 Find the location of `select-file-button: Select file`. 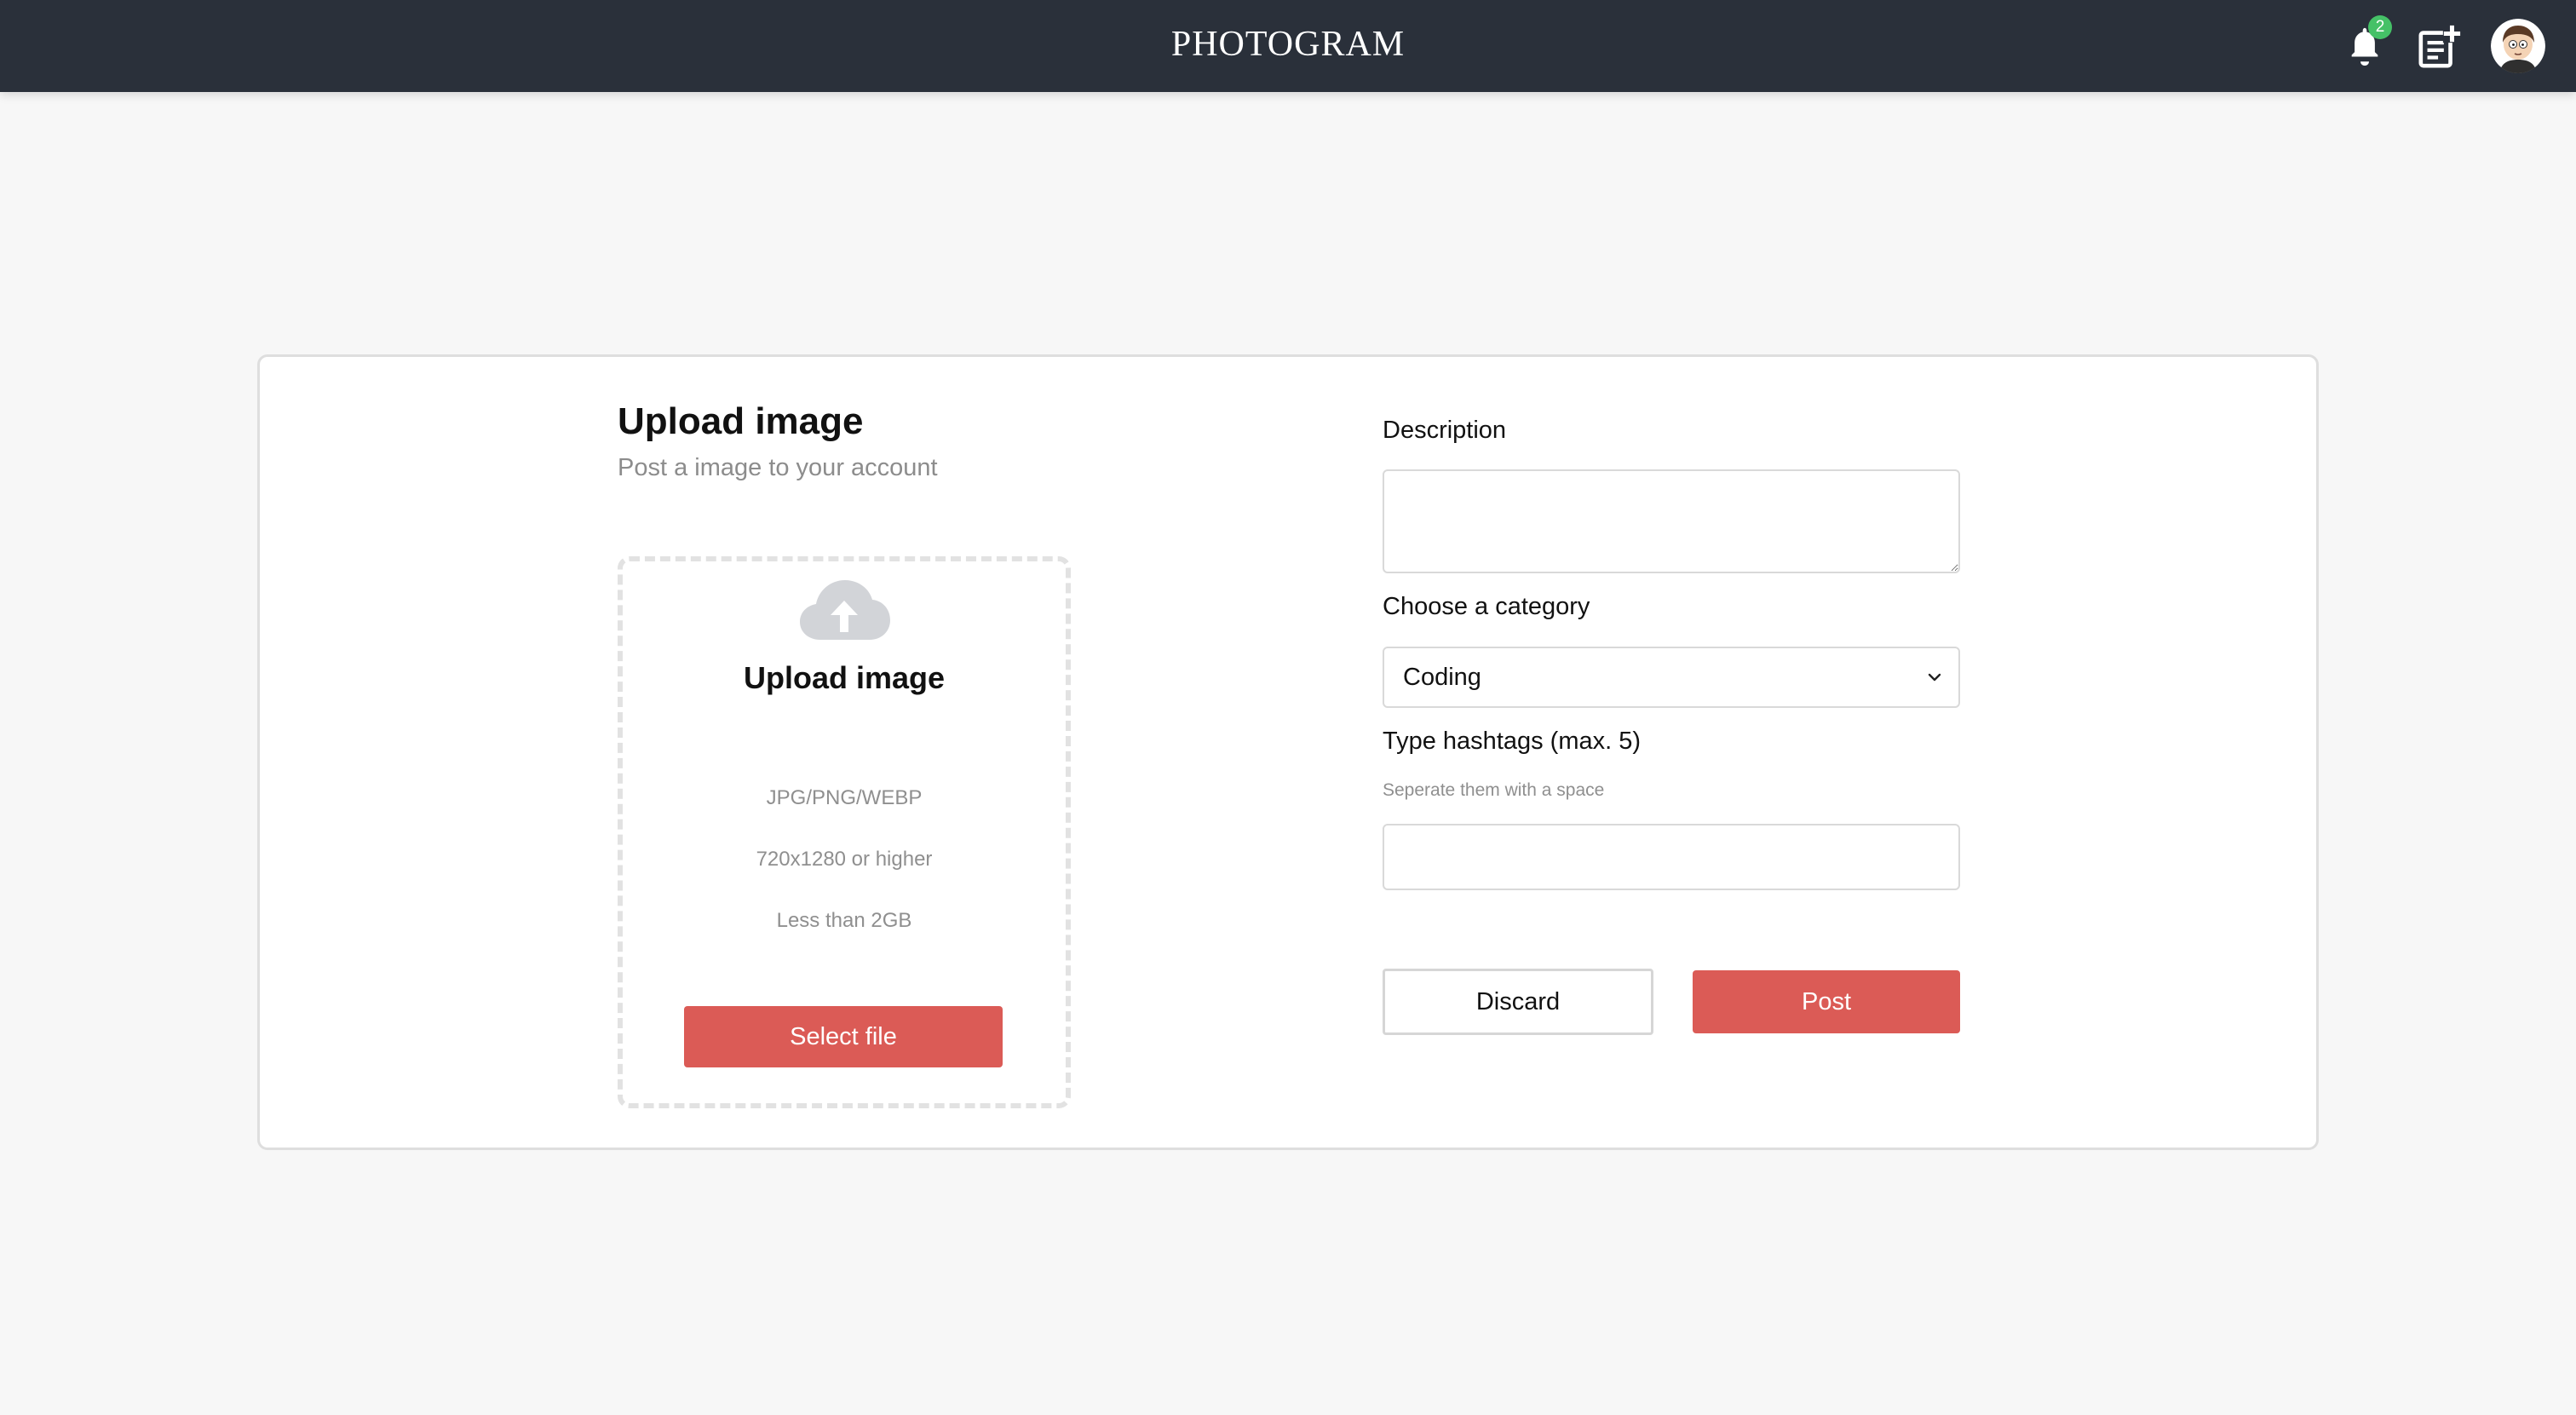

select-file-button: Select file is located at coordinates (844, 1036).